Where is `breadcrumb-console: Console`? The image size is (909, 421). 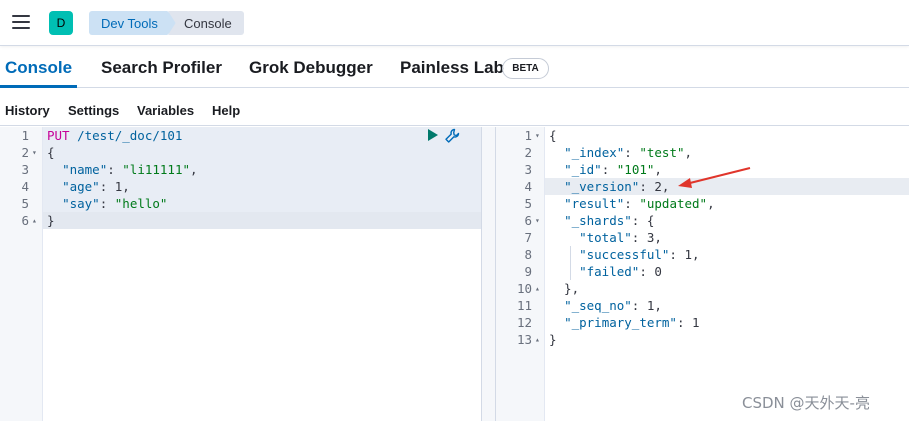 breadcrumb-console: Console is located at coordinates (206, 23).